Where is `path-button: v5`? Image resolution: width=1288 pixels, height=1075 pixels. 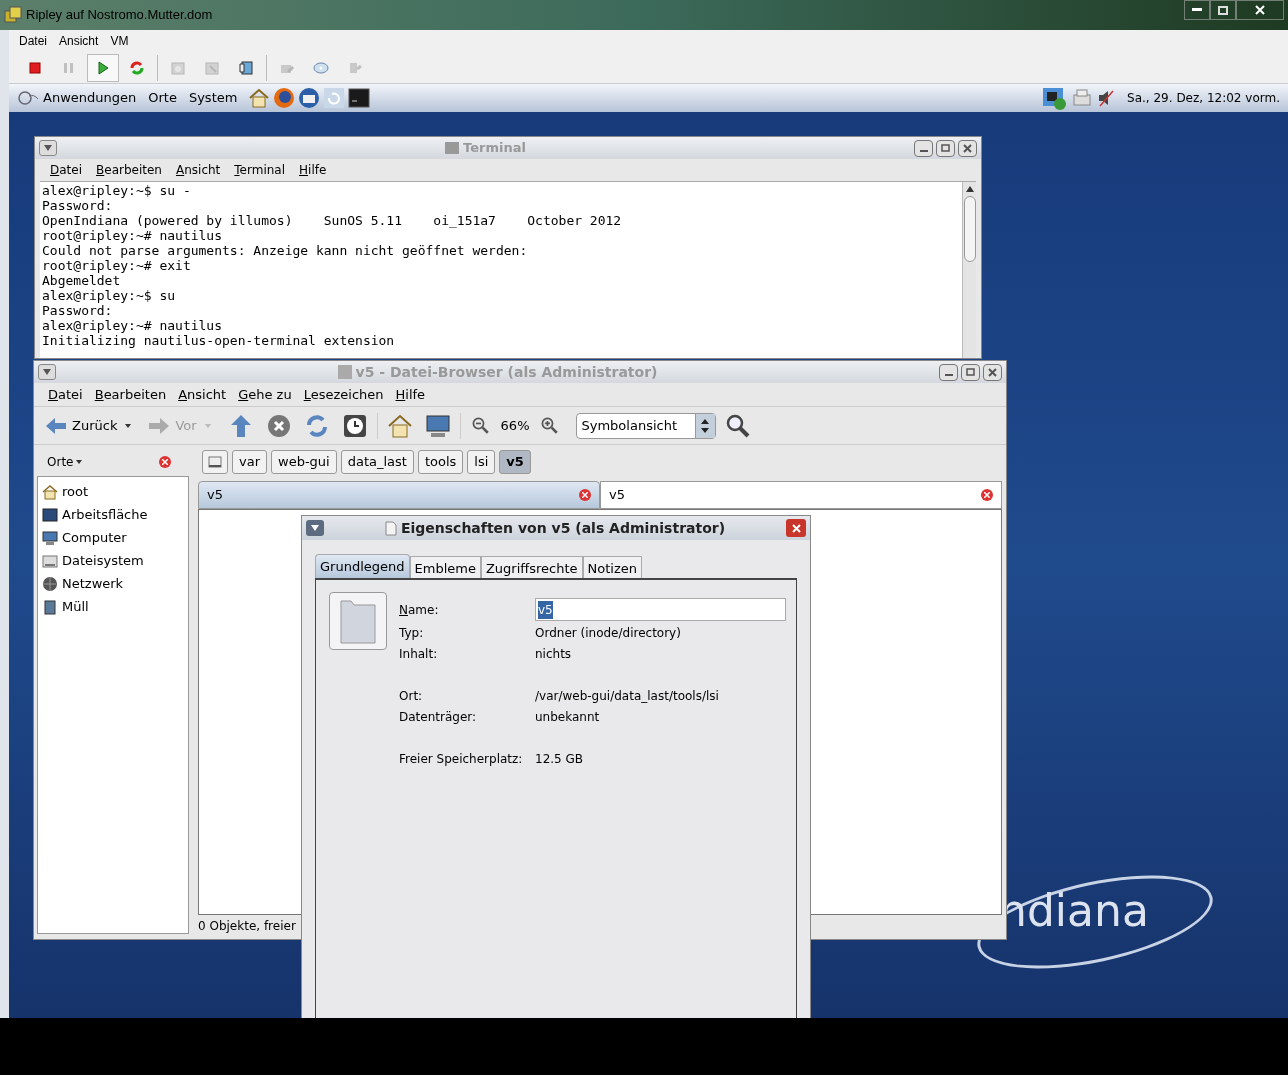
path-button: v5 is located at coordinates (515, 462).